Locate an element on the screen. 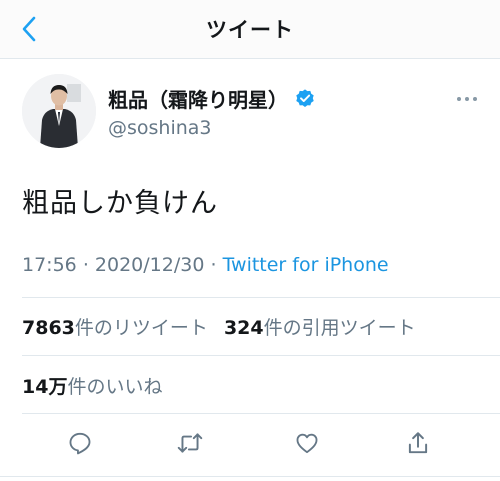  share-button is located at coordinates (418, 443).